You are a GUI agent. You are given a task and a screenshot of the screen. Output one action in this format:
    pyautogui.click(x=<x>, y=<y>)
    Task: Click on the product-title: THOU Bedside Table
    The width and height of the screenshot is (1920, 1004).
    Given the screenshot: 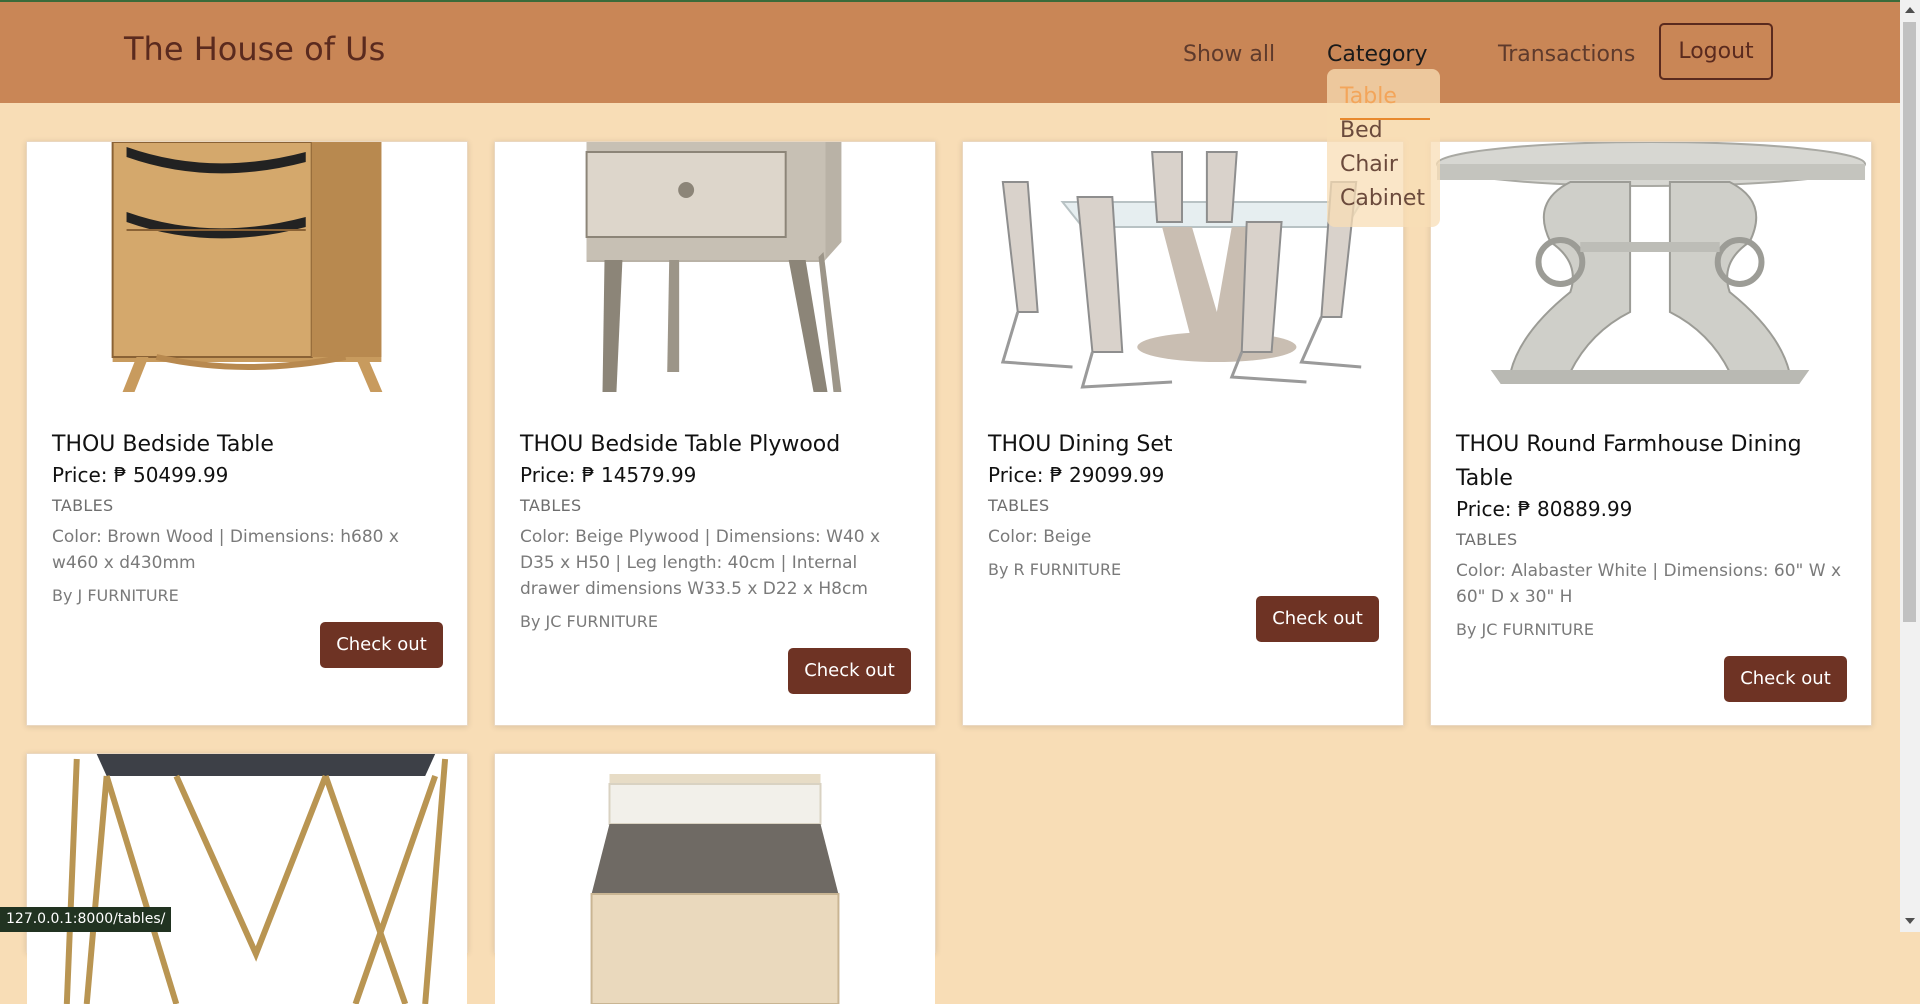 What is the action you would take?
    pyautogui.click(x=247, y=445)
    